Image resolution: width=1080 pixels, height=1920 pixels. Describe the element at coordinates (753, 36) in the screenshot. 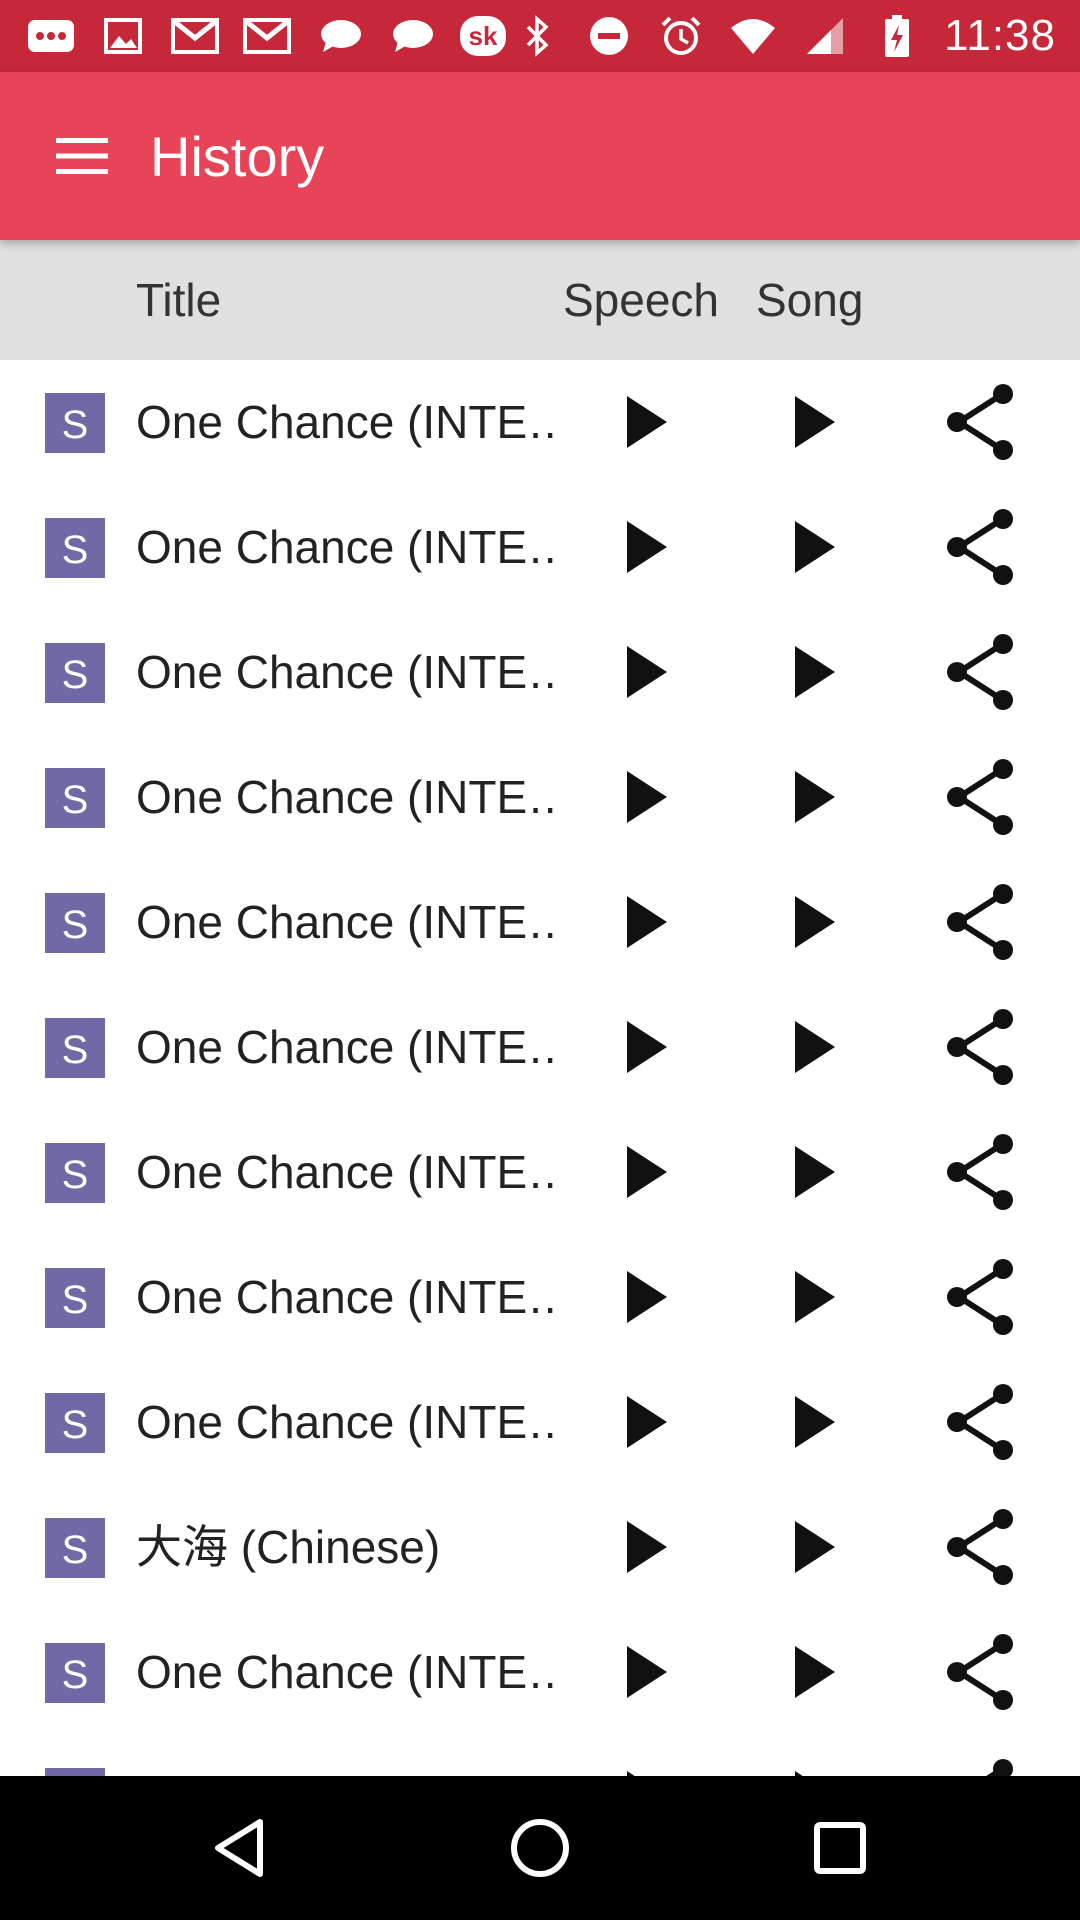

I see `wifi-icon` at that location.